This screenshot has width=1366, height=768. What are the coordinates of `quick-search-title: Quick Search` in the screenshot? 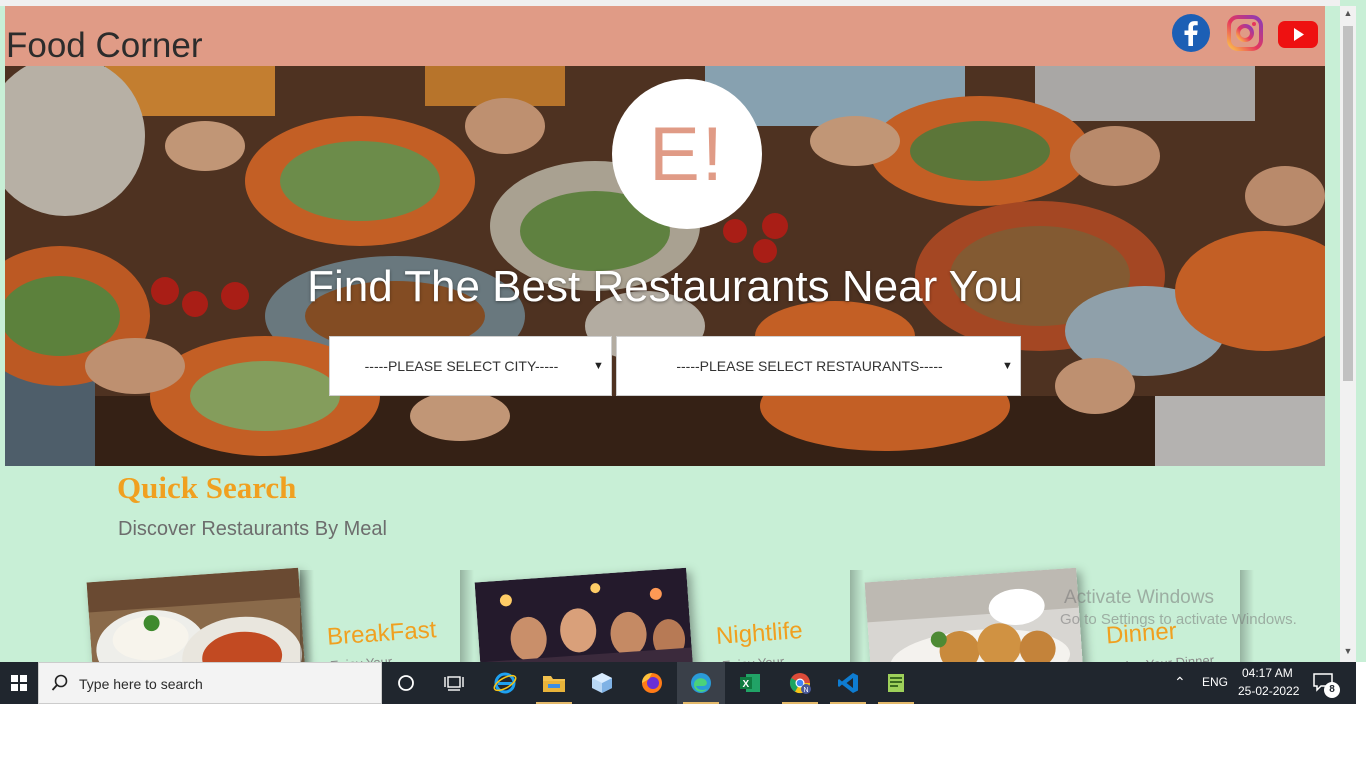 It's located at (207, 487).